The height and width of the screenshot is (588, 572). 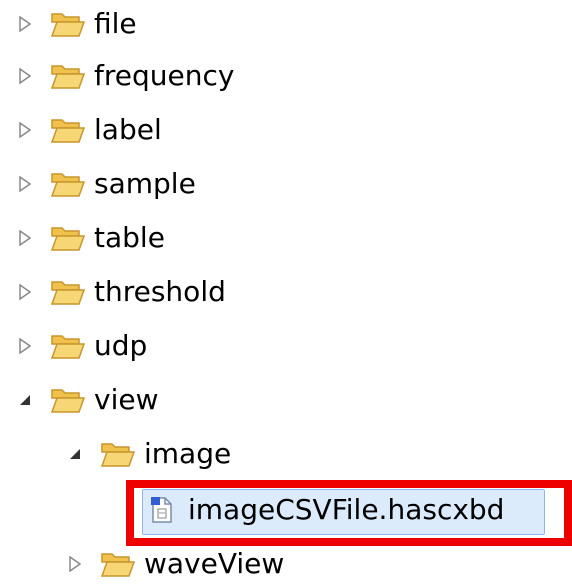 What do you see at coordinates (214, 563) in the screenshot?
I see `tree-item-label: waveView` at bounding box center [214, 563].